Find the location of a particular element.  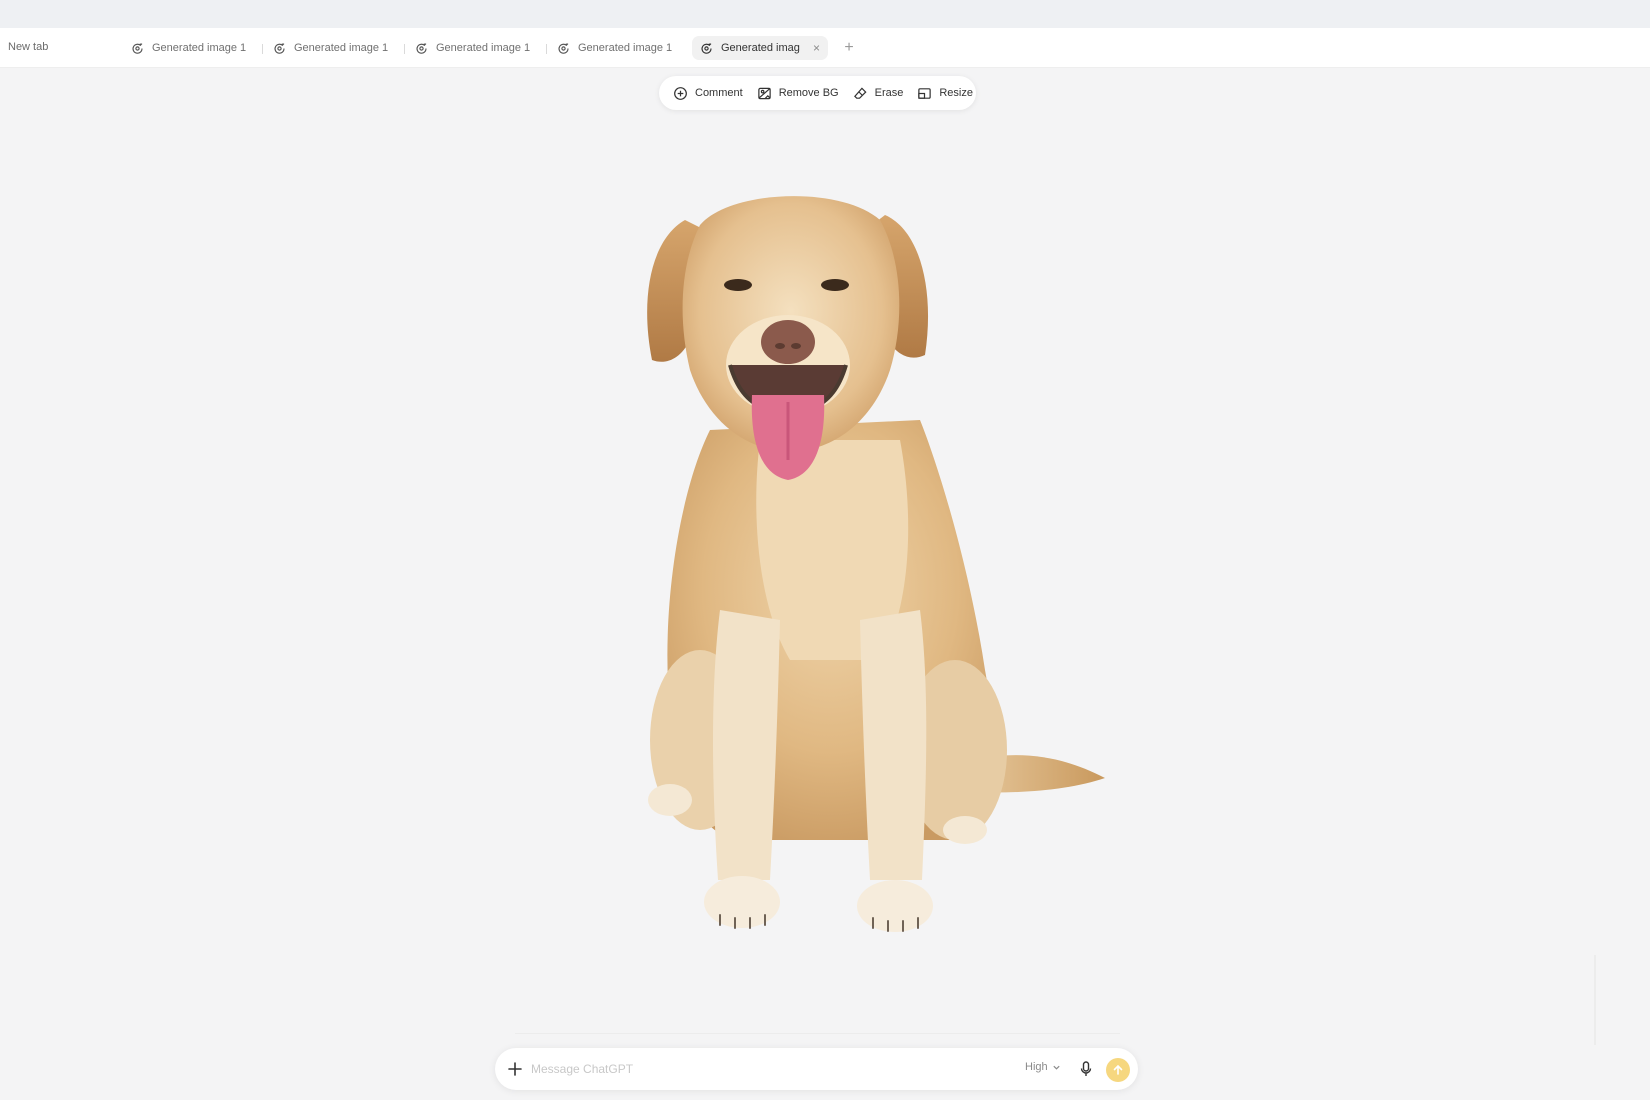

resize-button: Resize is located at coordinates (945, 93).